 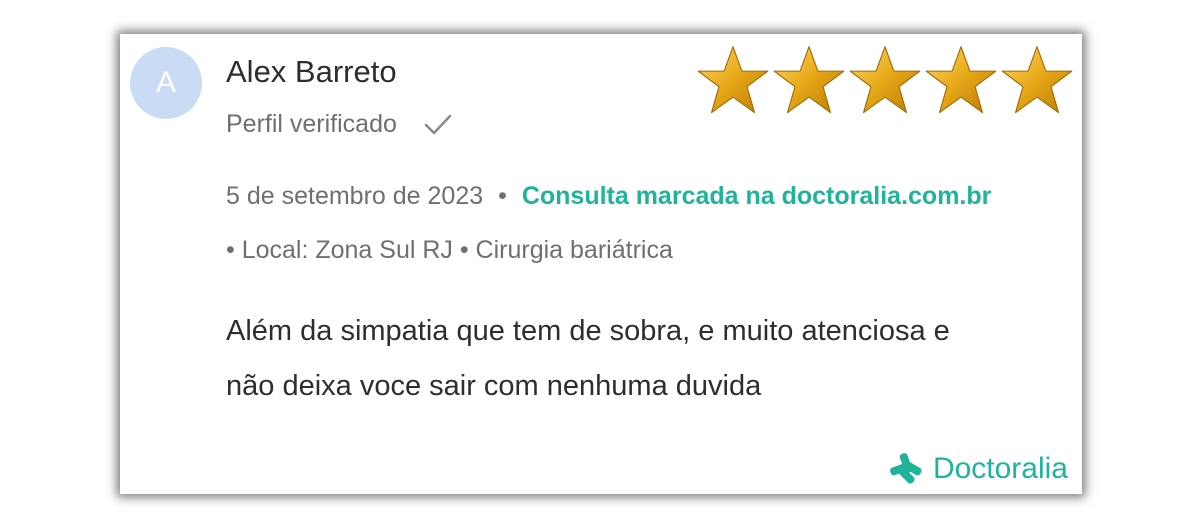 I want to click on brand-logo: Doctoralia, so click(x=978, y=469).